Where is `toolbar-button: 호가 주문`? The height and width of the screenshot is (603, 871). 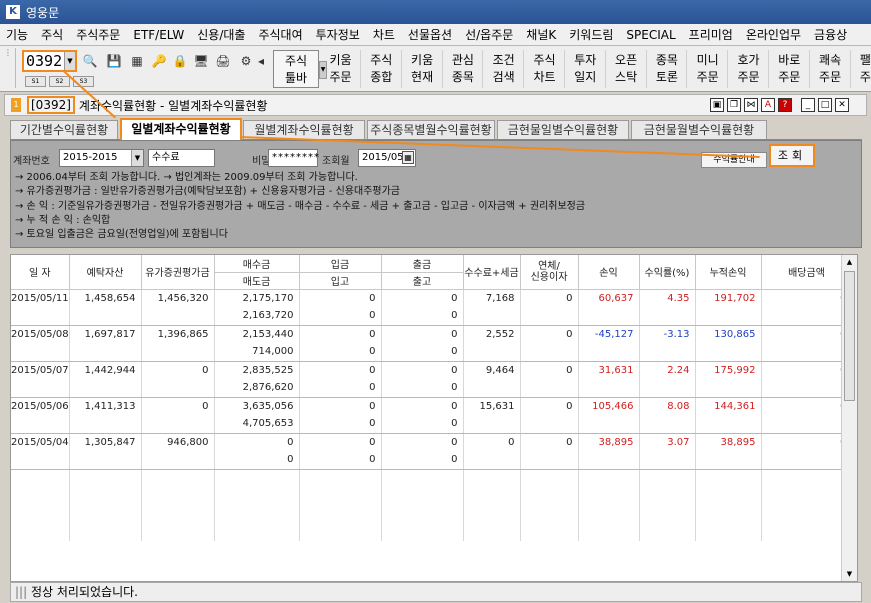 toolbar-button: 호가 주문 is located at coordinates (749, 69).